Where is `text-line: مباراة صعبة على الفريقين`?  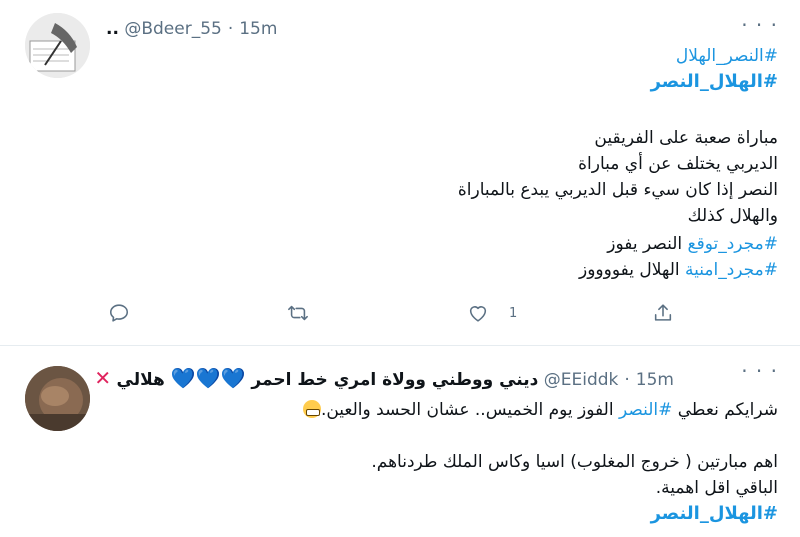
text-line: مباراة صعبة على الفريقين is located at coordinates (686, 138).